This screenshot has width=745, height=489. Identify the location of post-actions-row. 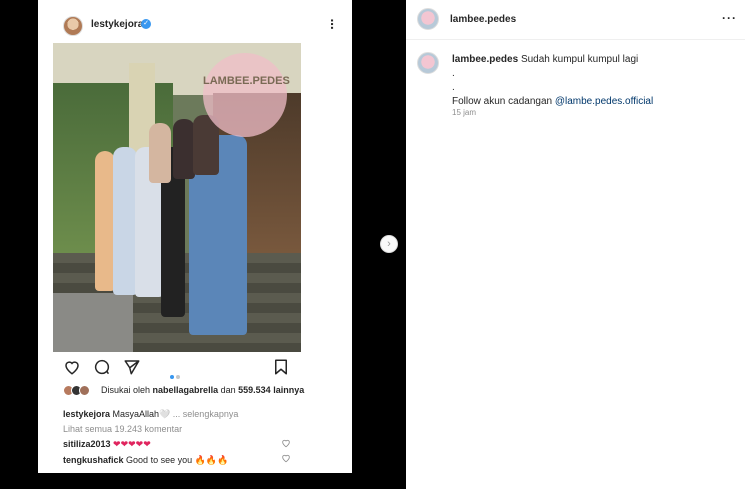
(195, 369).